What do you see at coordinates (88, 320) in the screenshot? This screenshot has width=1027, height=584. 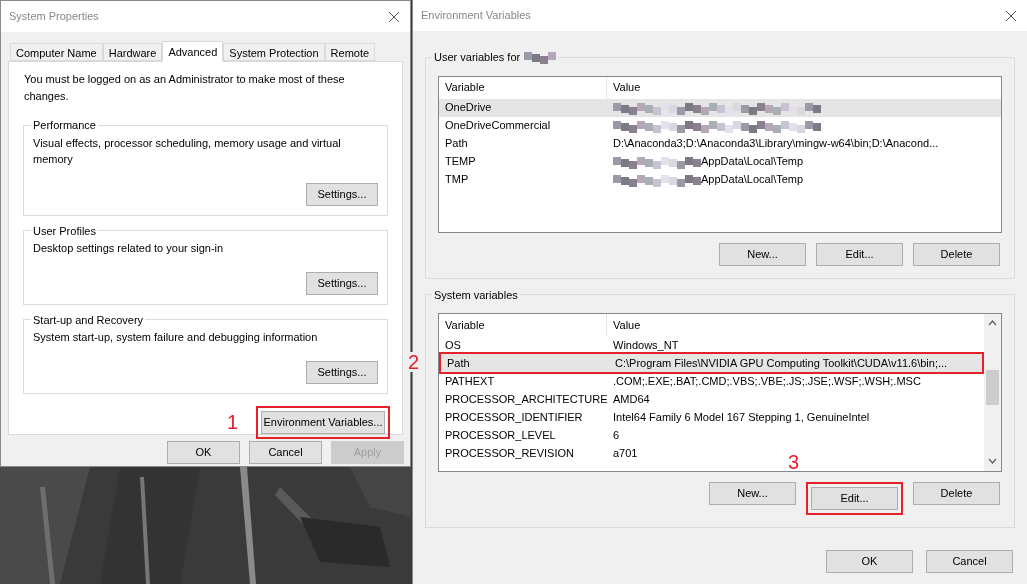 I see `group-title: Start-up and Recovery` at bounding box center [88, 320].